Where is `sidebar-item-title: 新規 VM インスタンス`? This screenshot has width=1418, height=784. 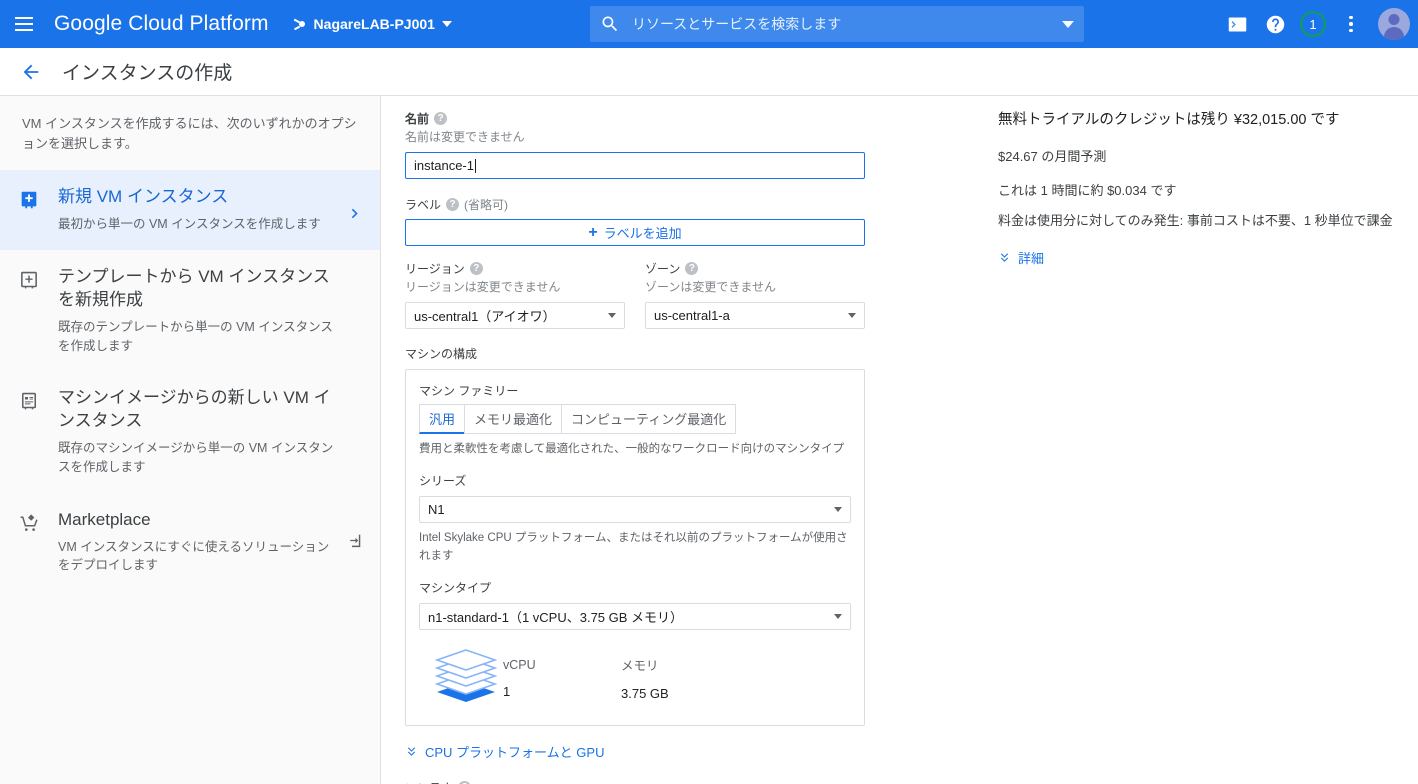
sidebar-item-title: 新規 VM インスタンス is located at coordinates (143, 197).